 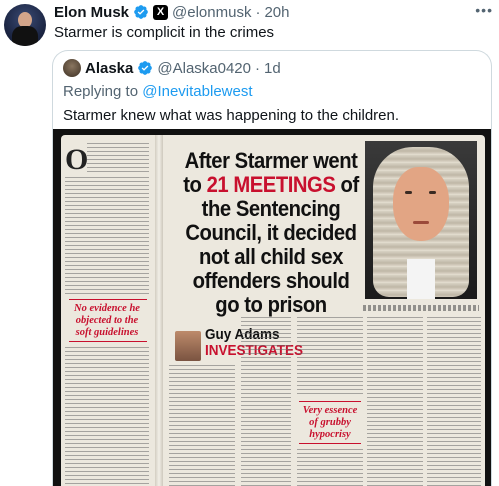 I want to click on face, so click(x=421, y=204).